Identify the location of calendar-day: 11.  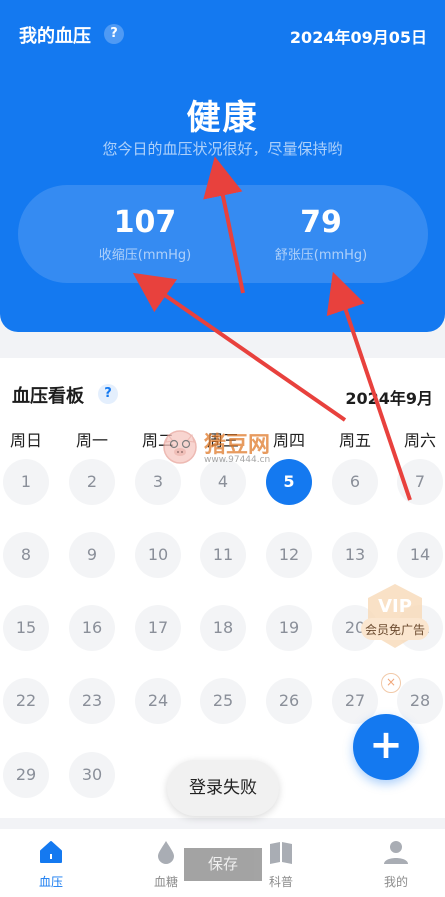
(223, 555).